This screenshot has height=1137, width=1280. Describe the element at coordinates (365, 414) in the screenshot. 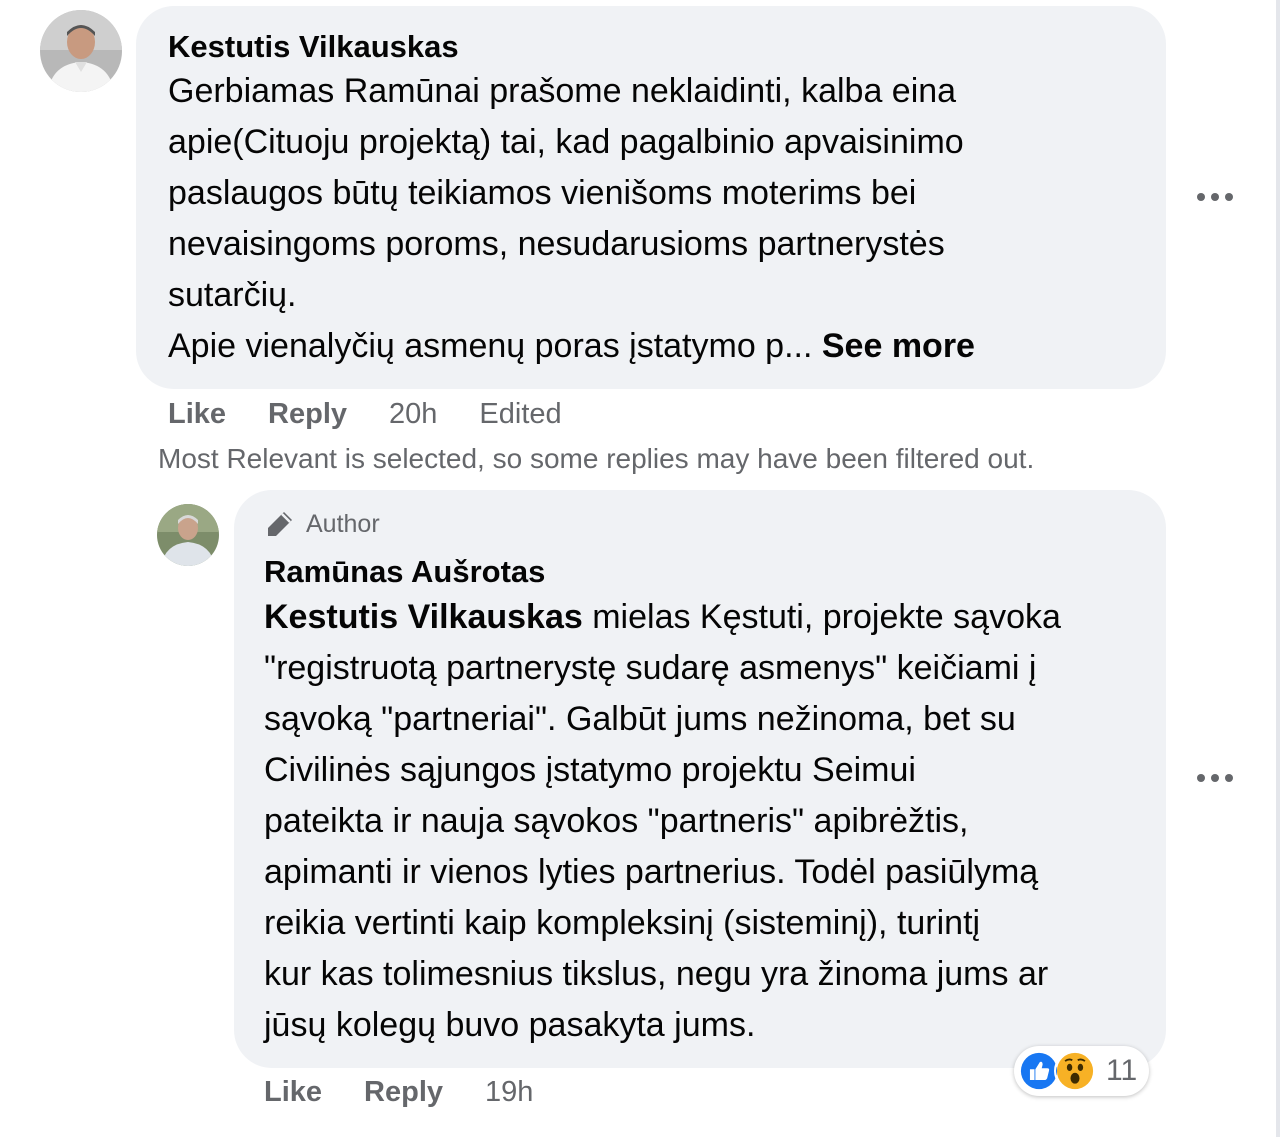

I see `comment-actions: Like Reply 20h Edited` at that location.